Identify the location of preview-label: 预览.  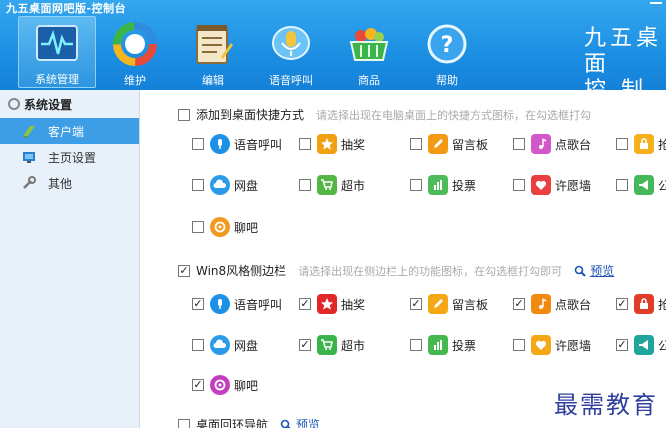
(308, 423).